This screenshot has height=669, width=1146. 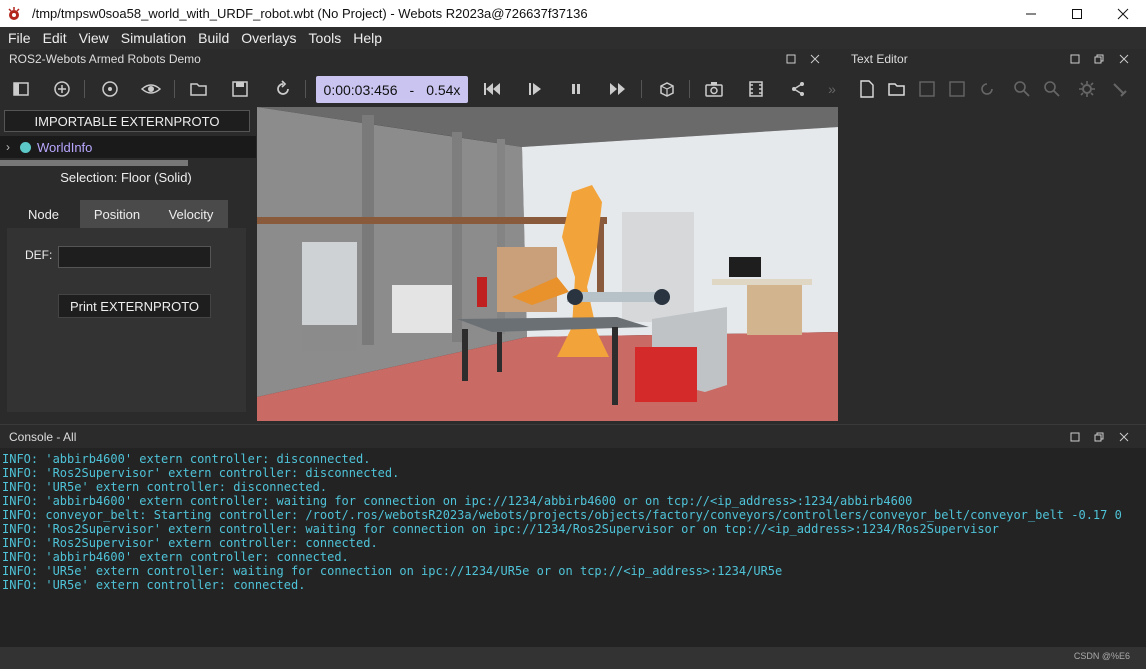 I want to click on watermark: CSDN @%E6, so click(x=1101, y=656).